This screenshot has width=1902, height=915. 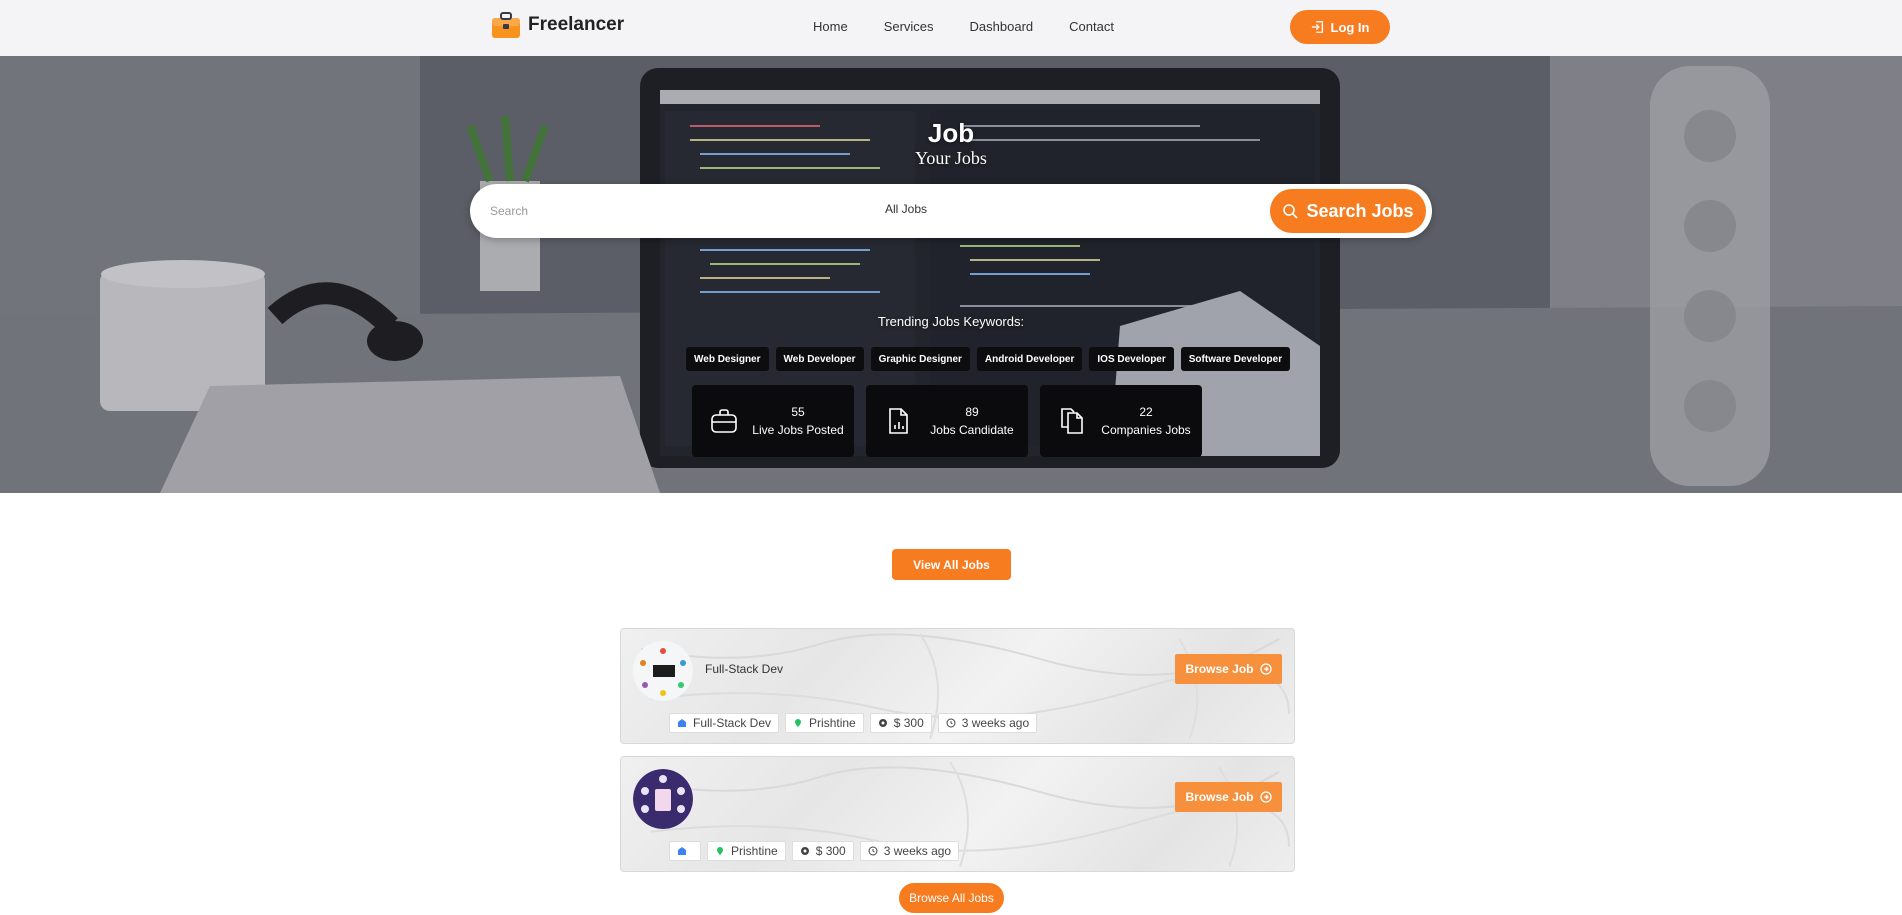 I want to click on login-icon, so click(x=1317, y=27).